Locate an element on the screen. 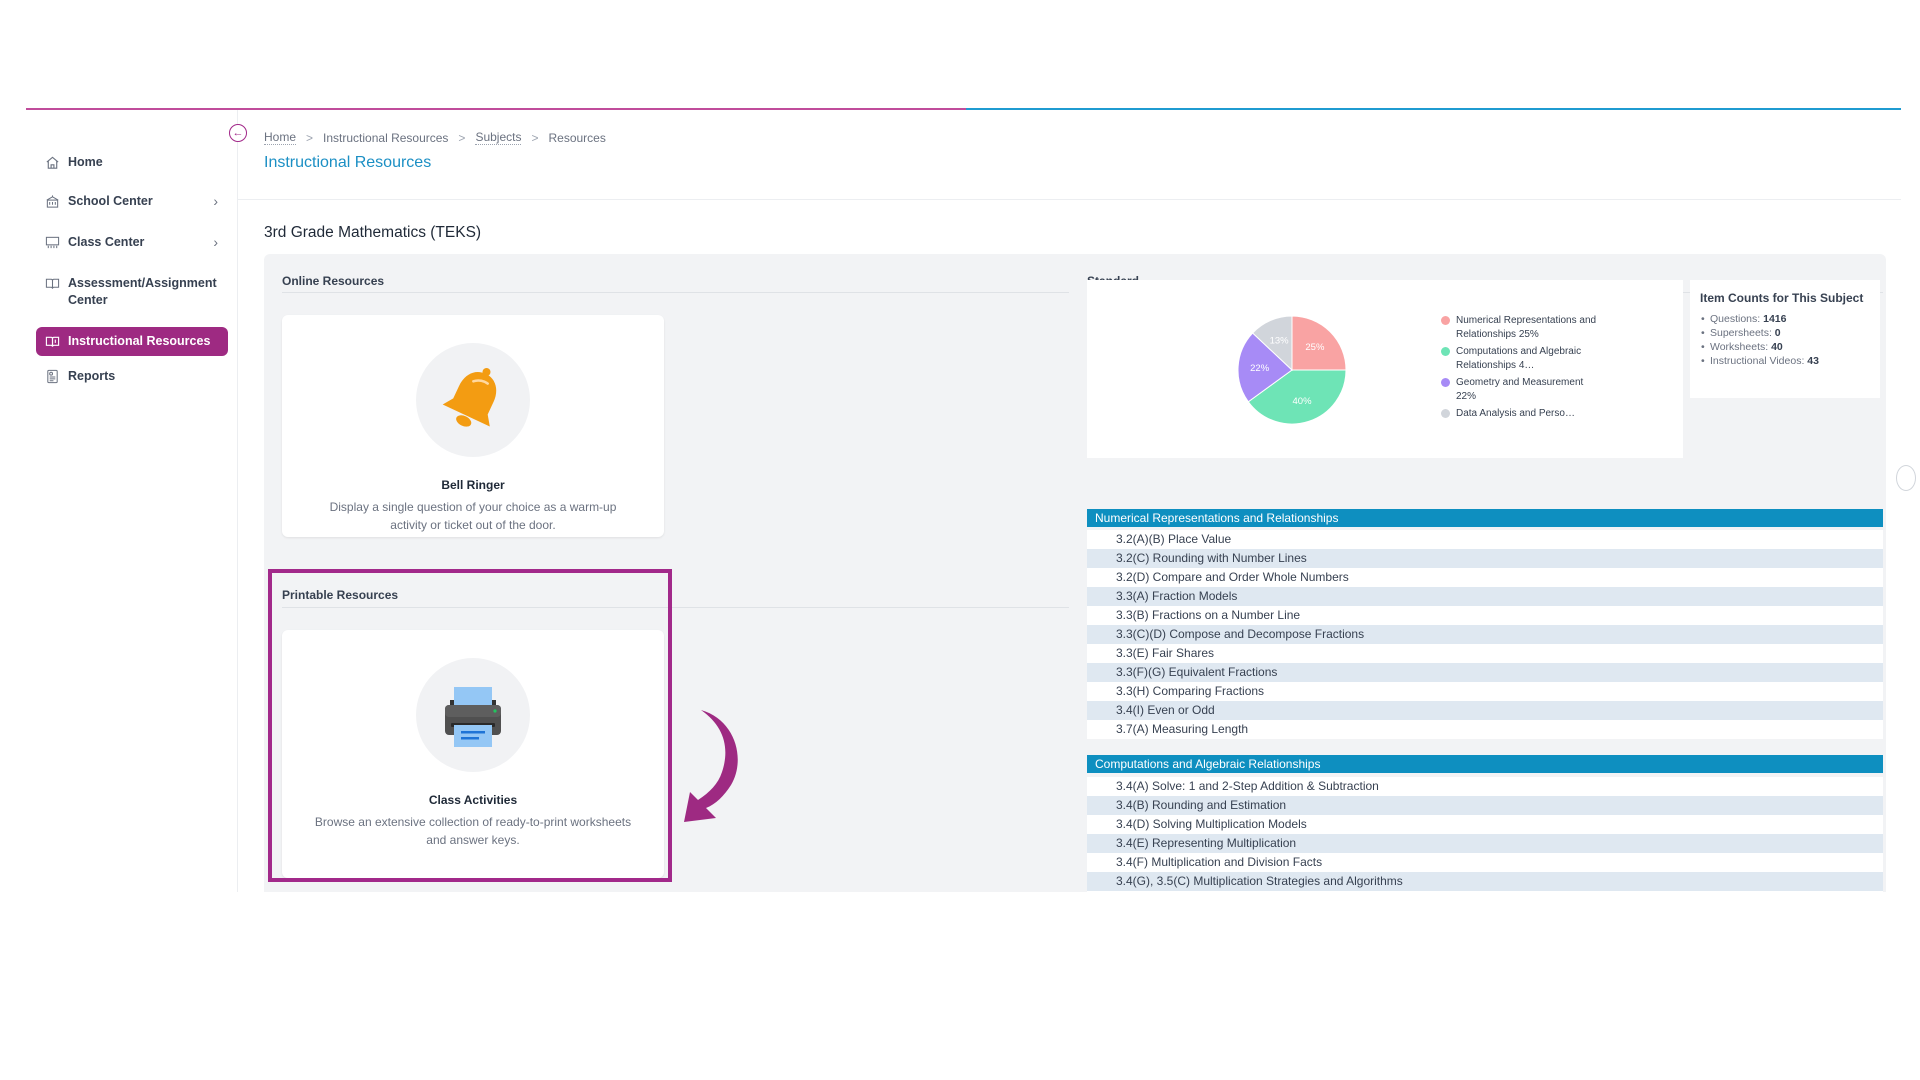 The height and width of the screenshot is (1080, 1920). home-icon is located at coordinates (52, 162).